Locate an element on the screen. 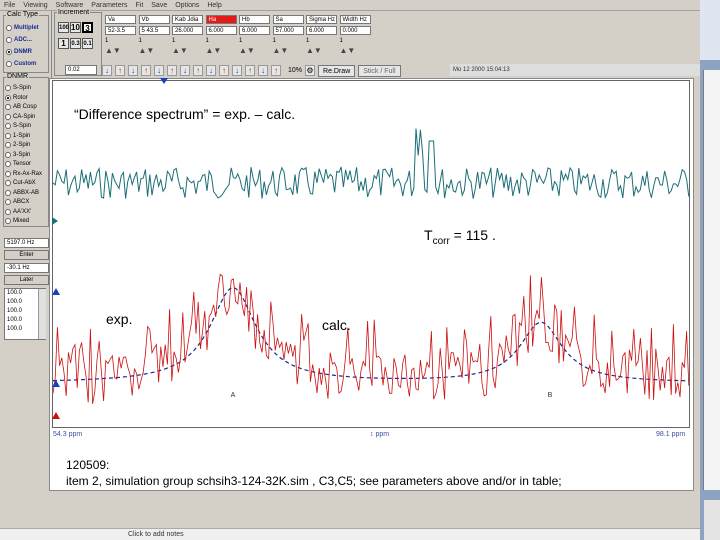  increment-button: 1 is located at coordinates (63, 43).